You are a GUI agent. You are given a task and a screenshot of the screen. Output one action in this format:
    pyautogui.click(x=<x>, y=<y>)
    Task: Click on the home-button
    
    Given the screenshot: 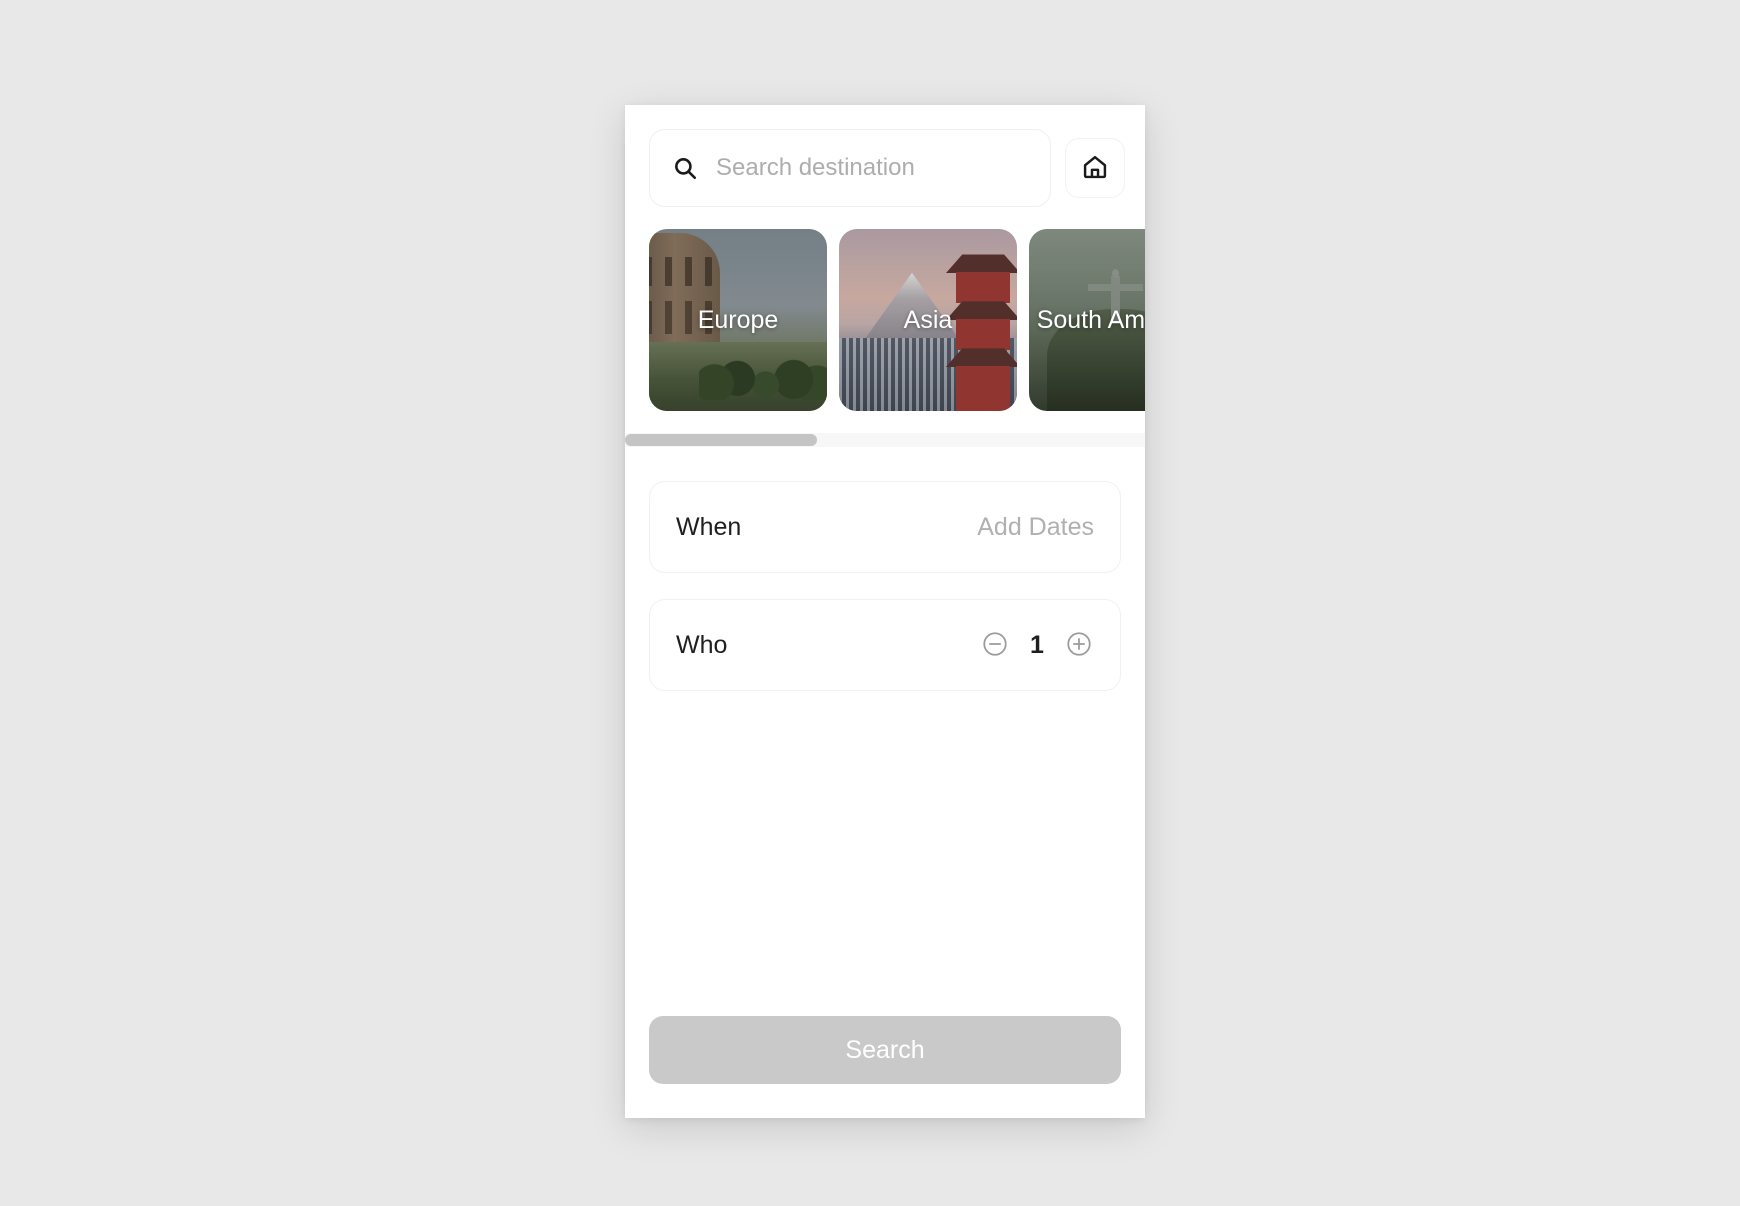 What is the action you would take?
    pyautogui.click(x=1095, y=168)
    